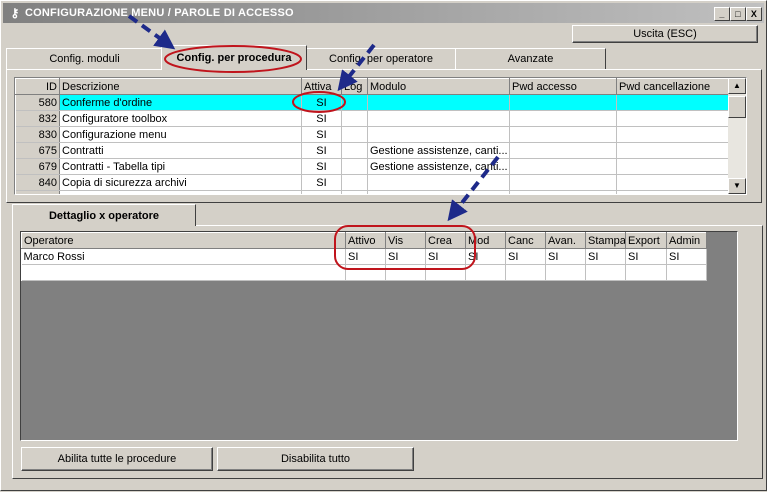 Image resolution: width=767 pixels, height=492 pixels. I want to click on enable-all-button: Abilita tutte le procedure, so click(117, 459).